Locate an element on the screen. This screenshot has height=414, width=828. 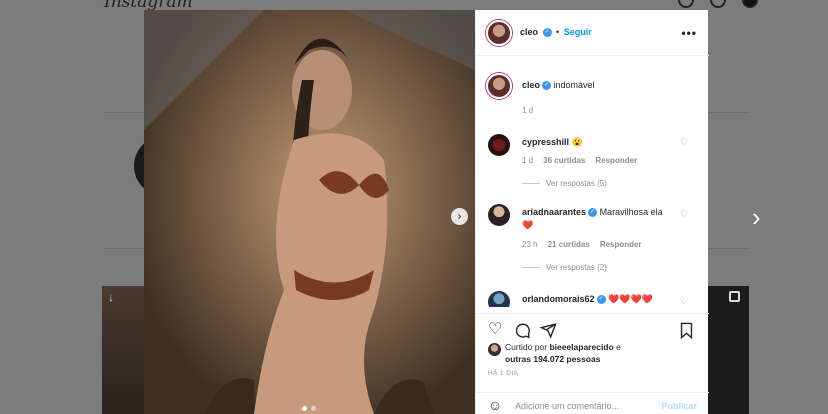
caption-text: cleo ✓ indomável is located at coordinates (597, 85).